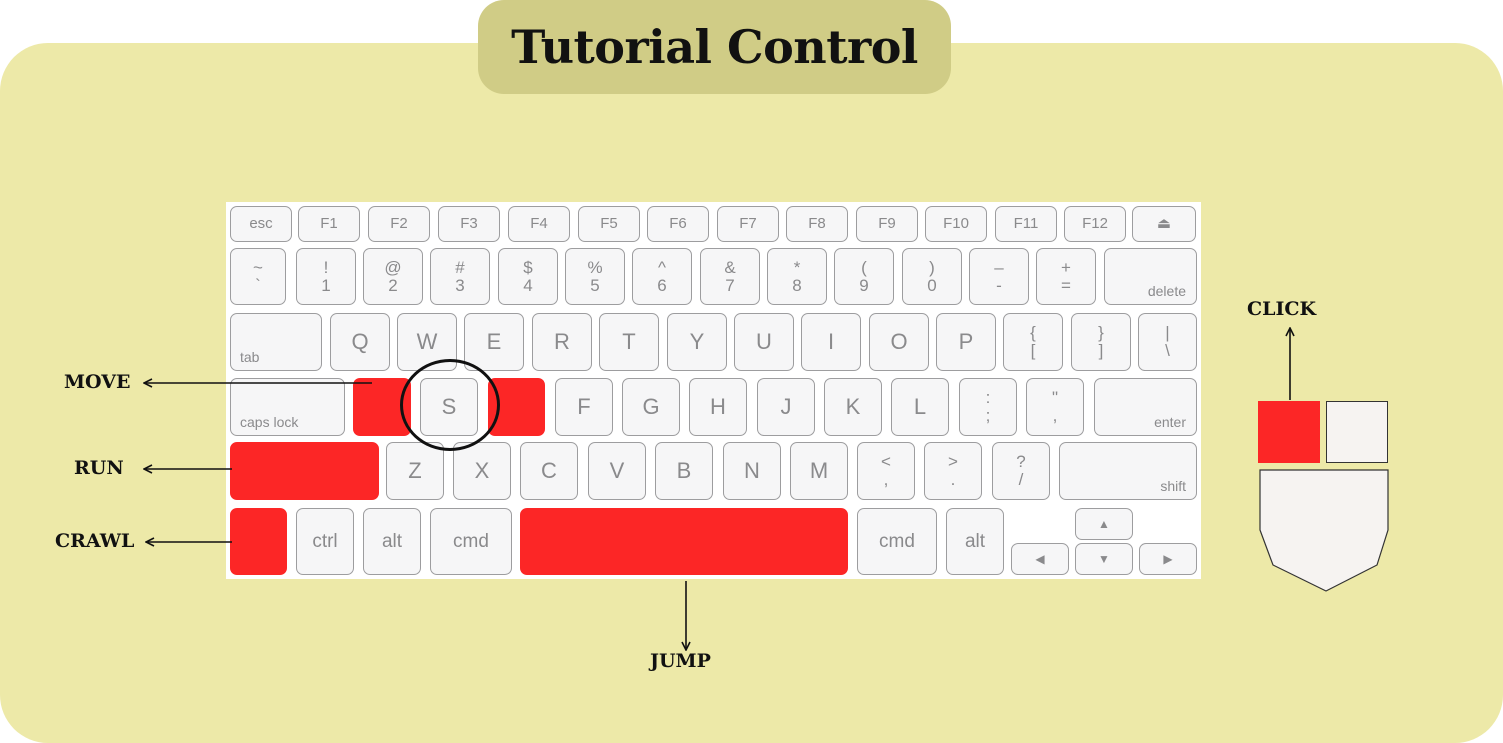  Describe the element at coordinates (680, 661) in the screenshot. I see `label-jump: JUMP` at that location.